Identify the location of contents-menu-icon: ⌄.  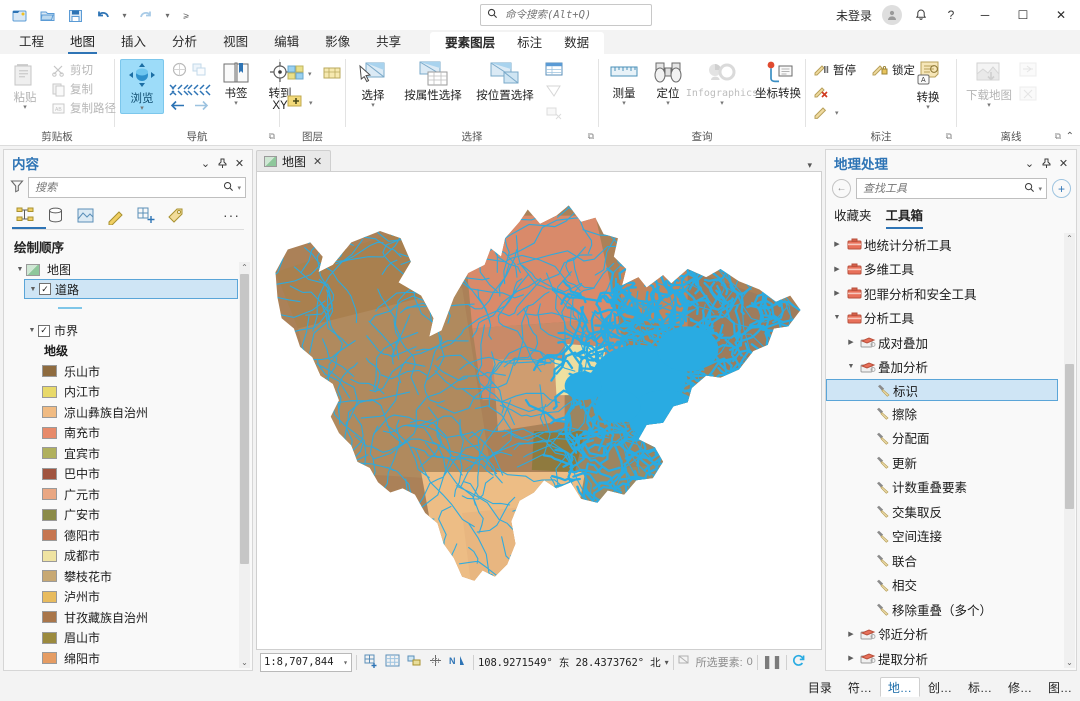
(205, 163).